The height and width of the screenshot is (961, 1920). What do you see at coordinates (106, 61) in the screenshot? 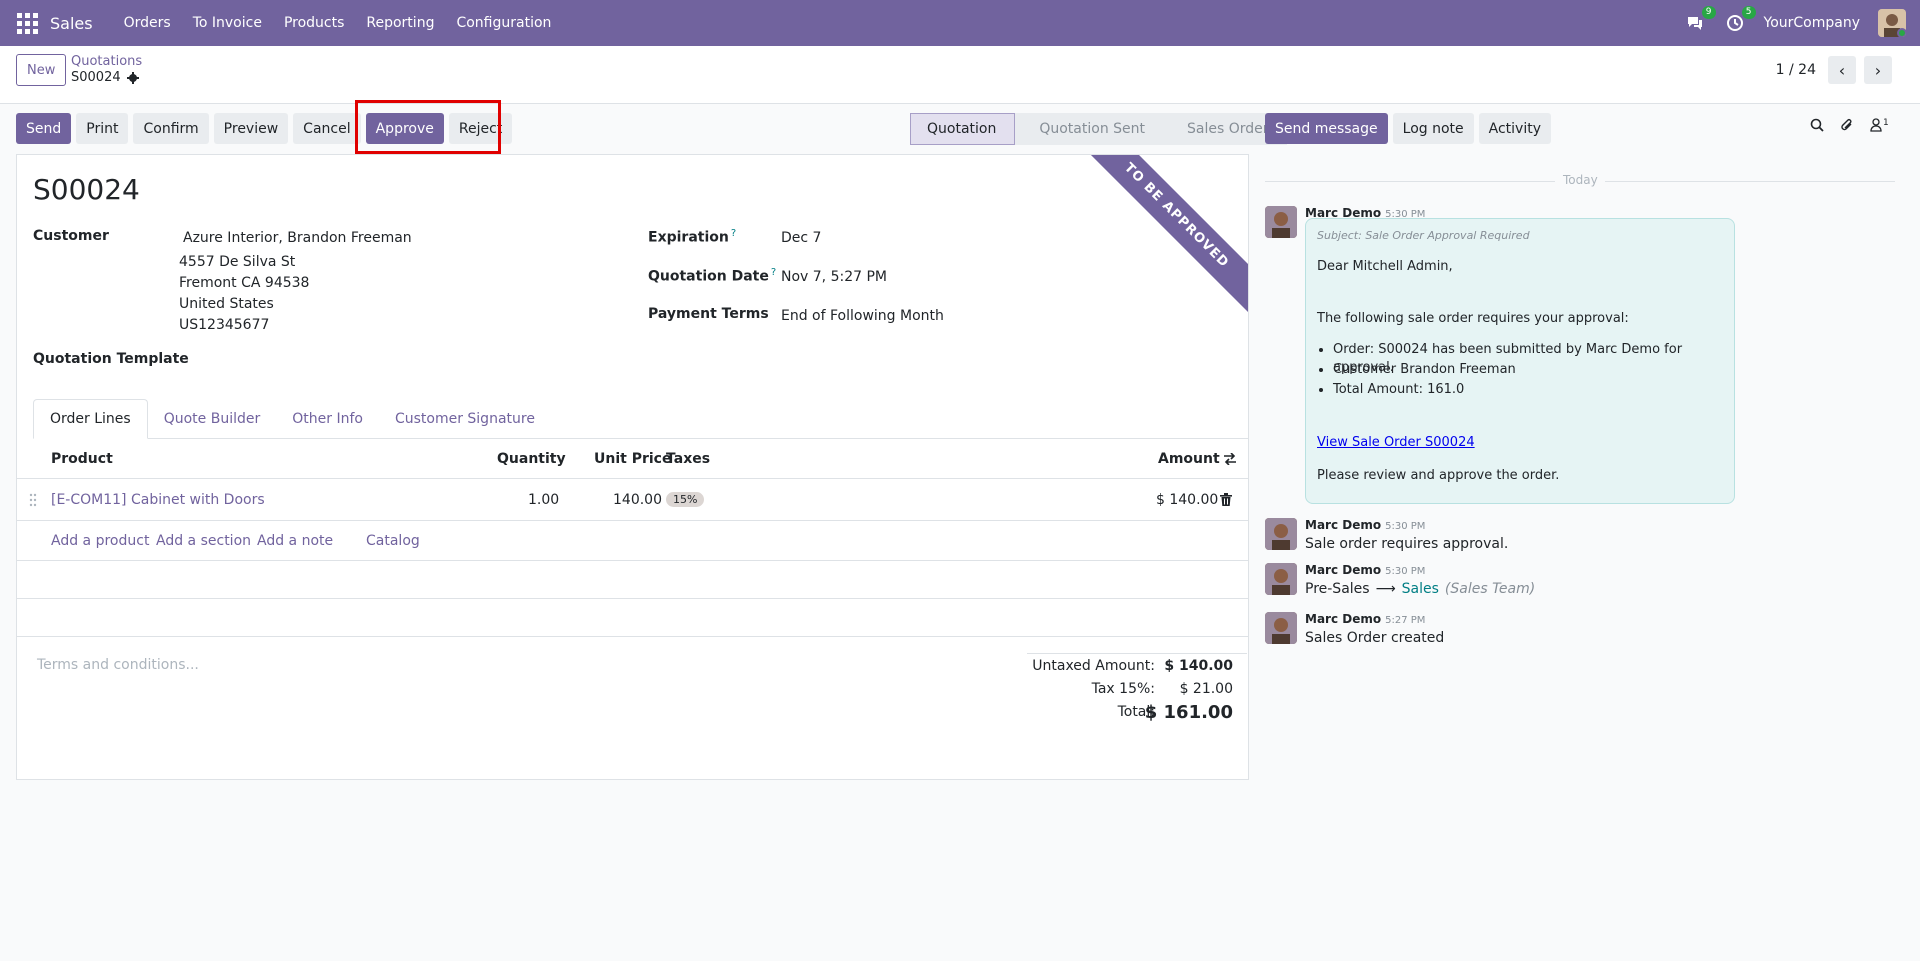
I see `breadcrumb-quotations: Quotations` at bounding box center [106, 61].